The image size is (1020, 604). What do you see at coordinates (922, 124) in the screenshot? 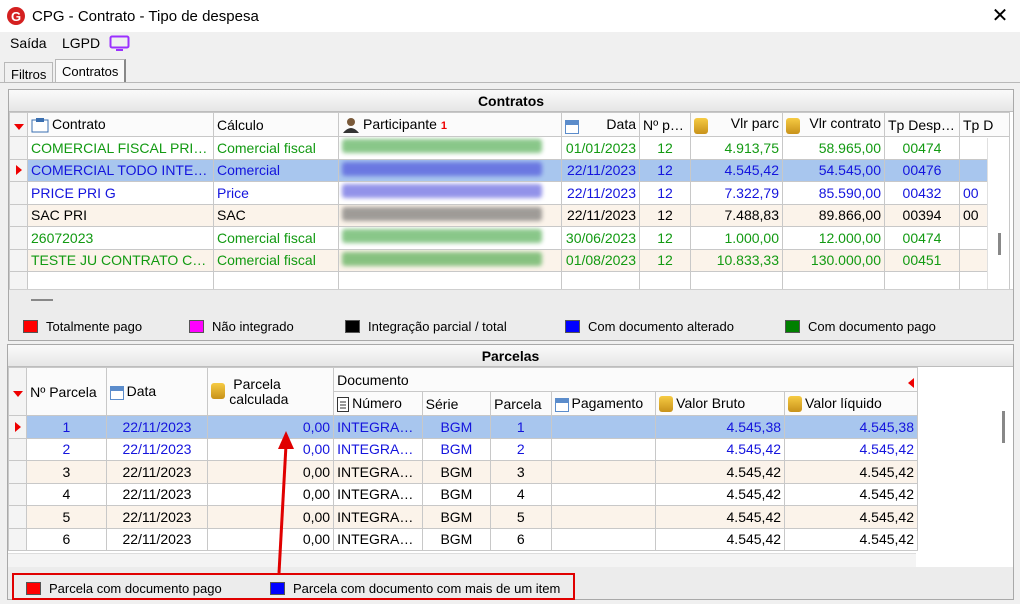
I see `col-tpdespvlr: Tp Desp Vlr` at bounding box center [922, 124].